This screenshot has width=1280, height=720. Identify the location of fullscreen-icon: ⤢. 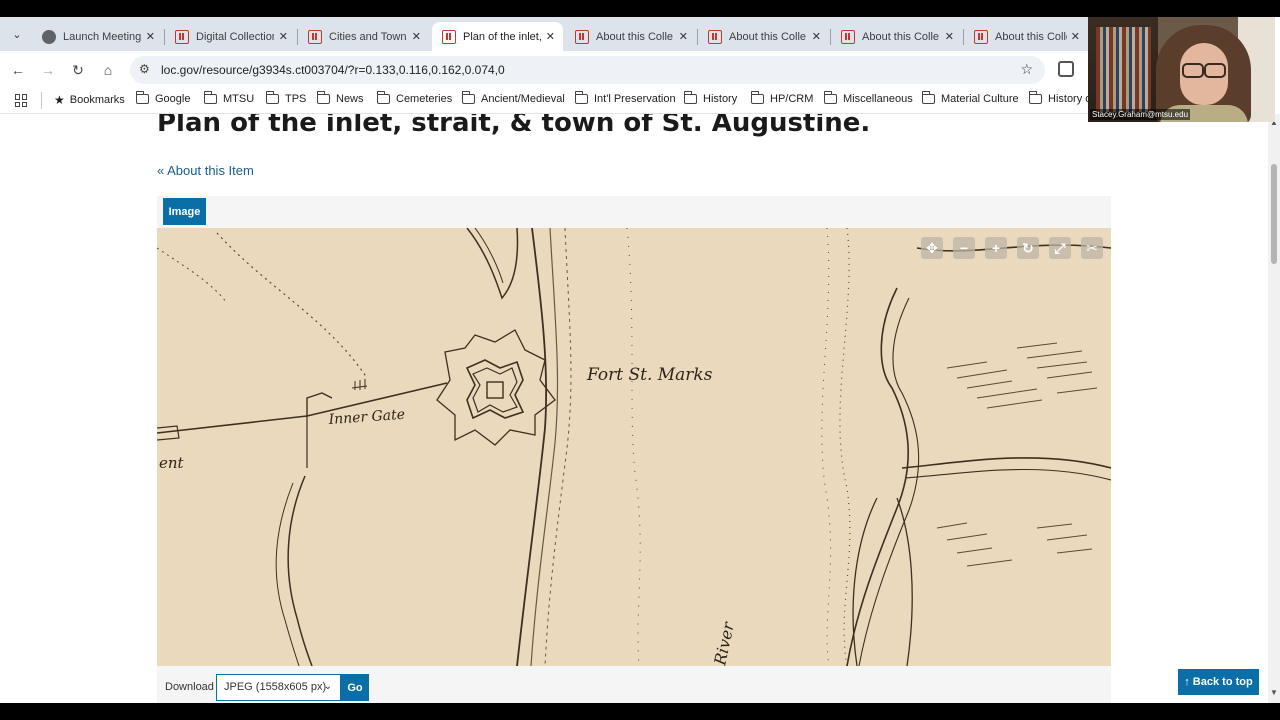
(1060, 248).